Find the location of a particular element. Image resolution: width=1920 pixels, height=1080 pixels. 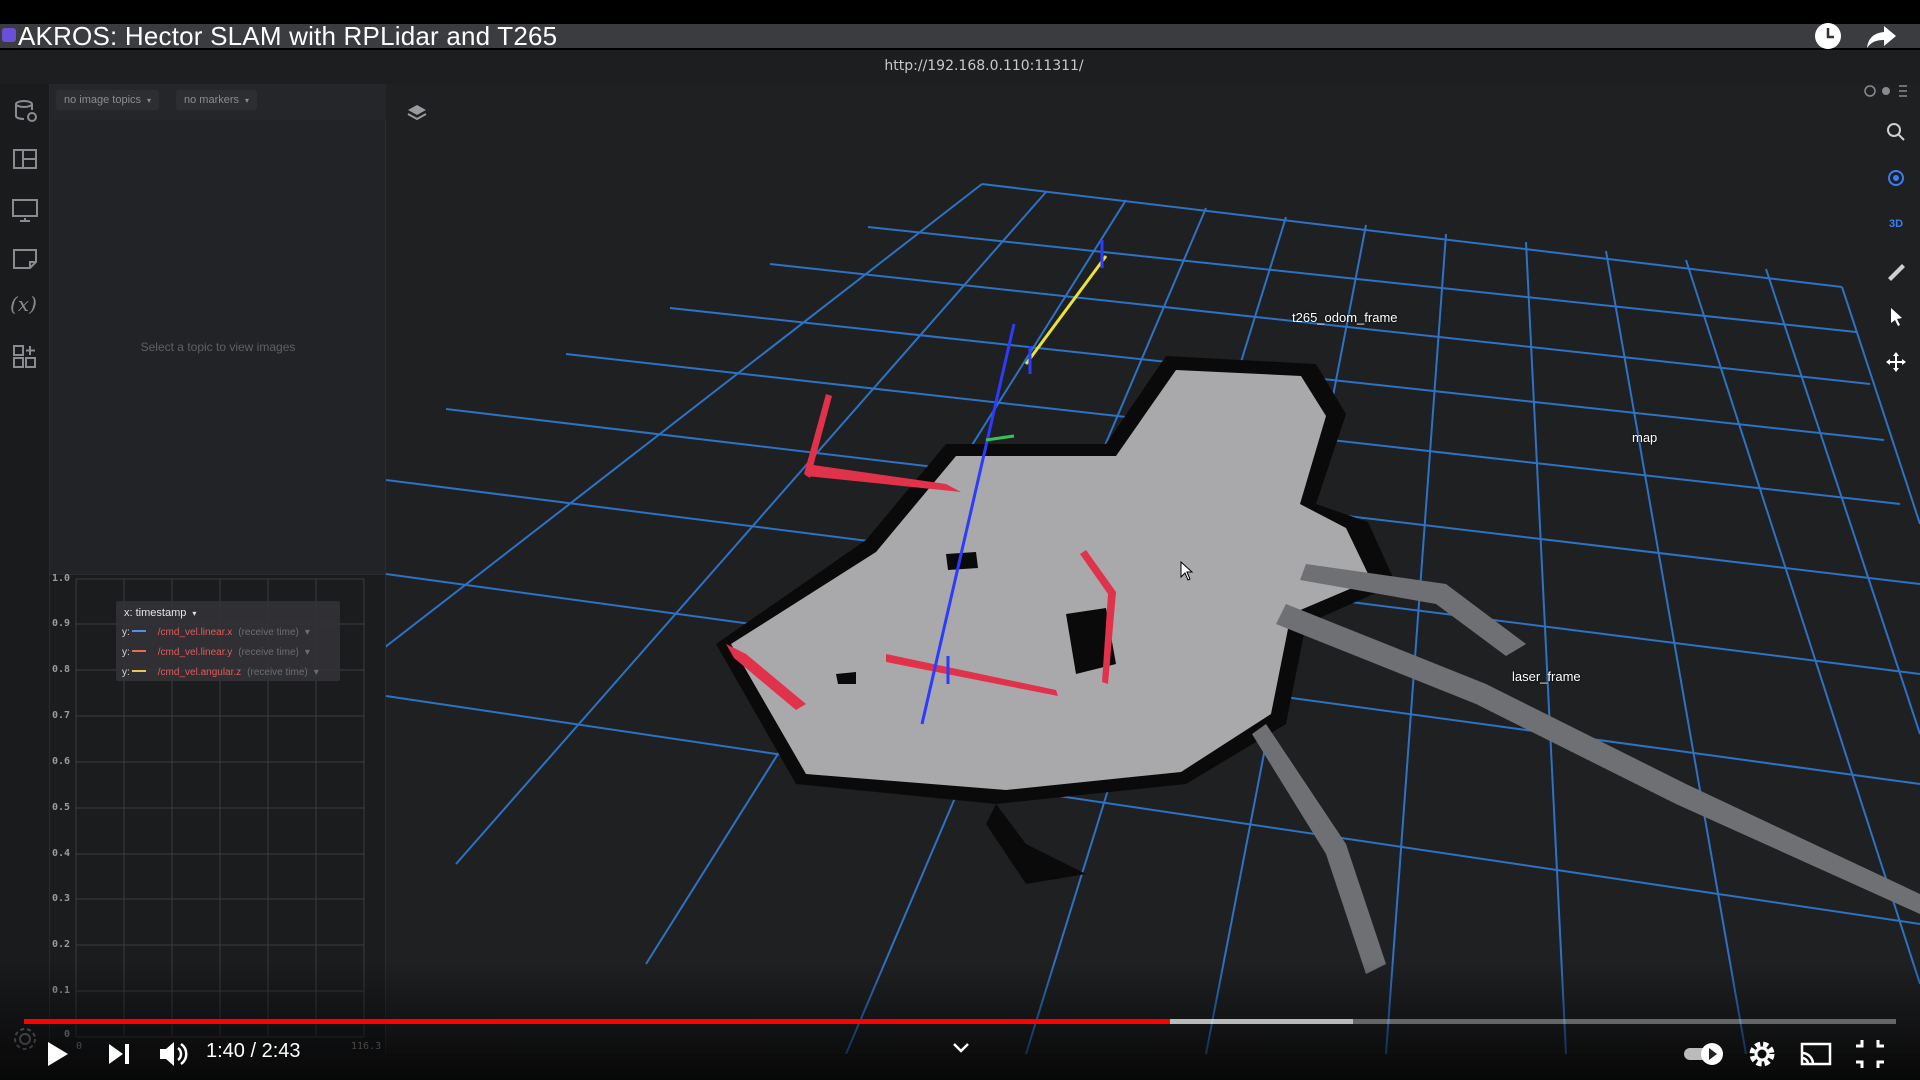

laser-frame-label: laser_frame is located at coordinates (1546, 676).